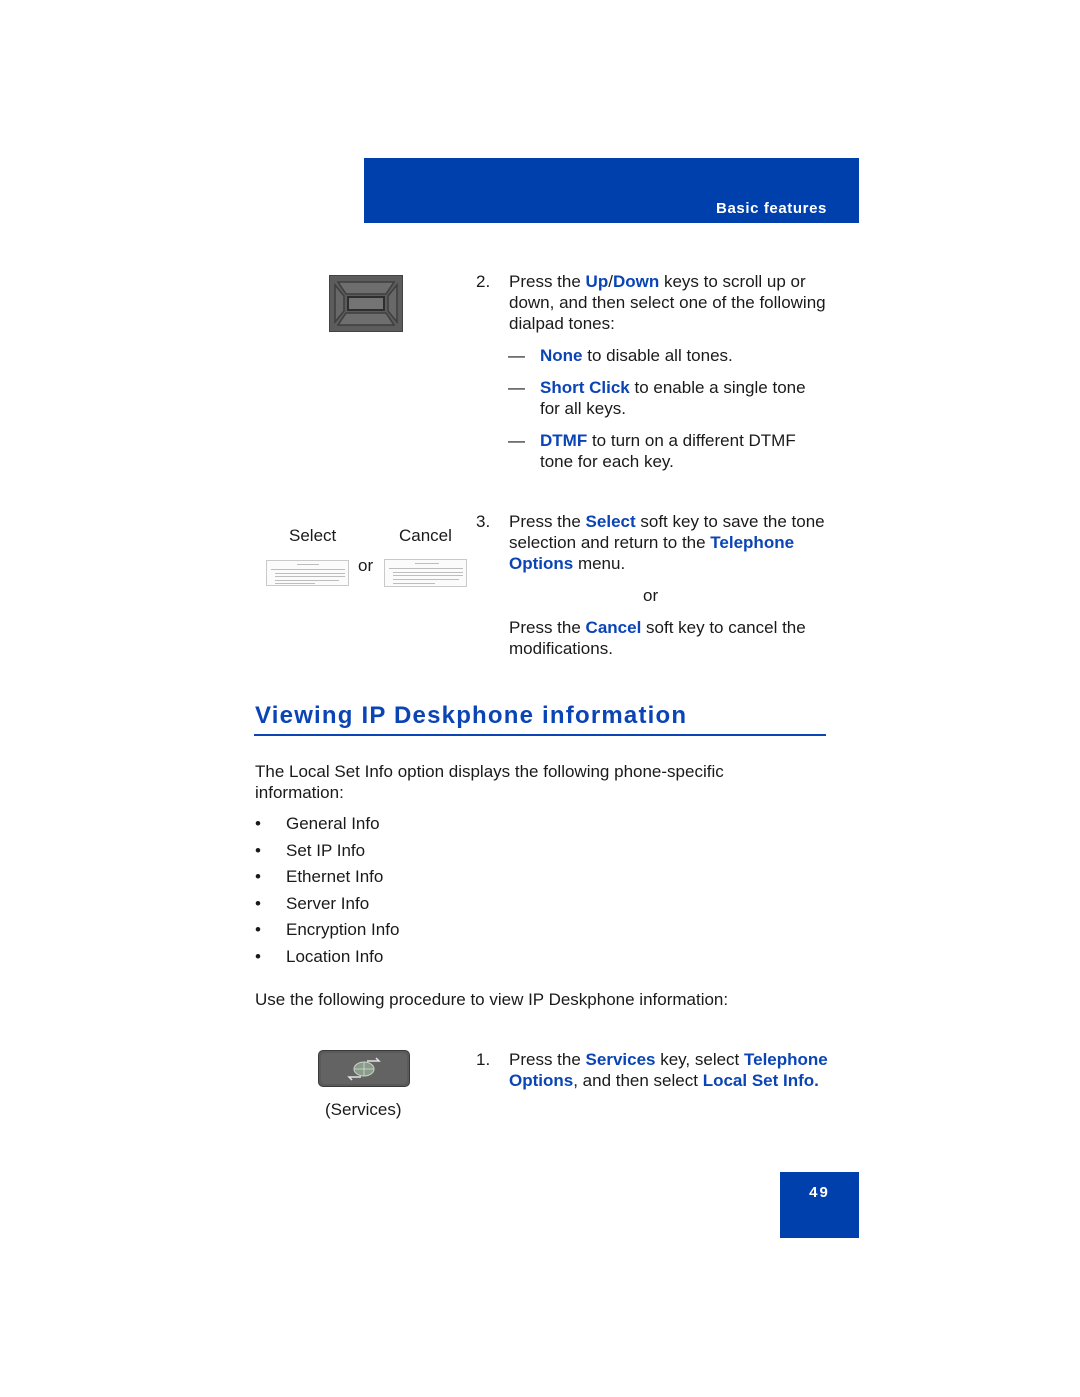 This screenshot has height=1397, width=1080. What do you see at coordinates (771, 208) in the screenshot?
I see `section-label: Basic features` at bounding box center [771, 208].